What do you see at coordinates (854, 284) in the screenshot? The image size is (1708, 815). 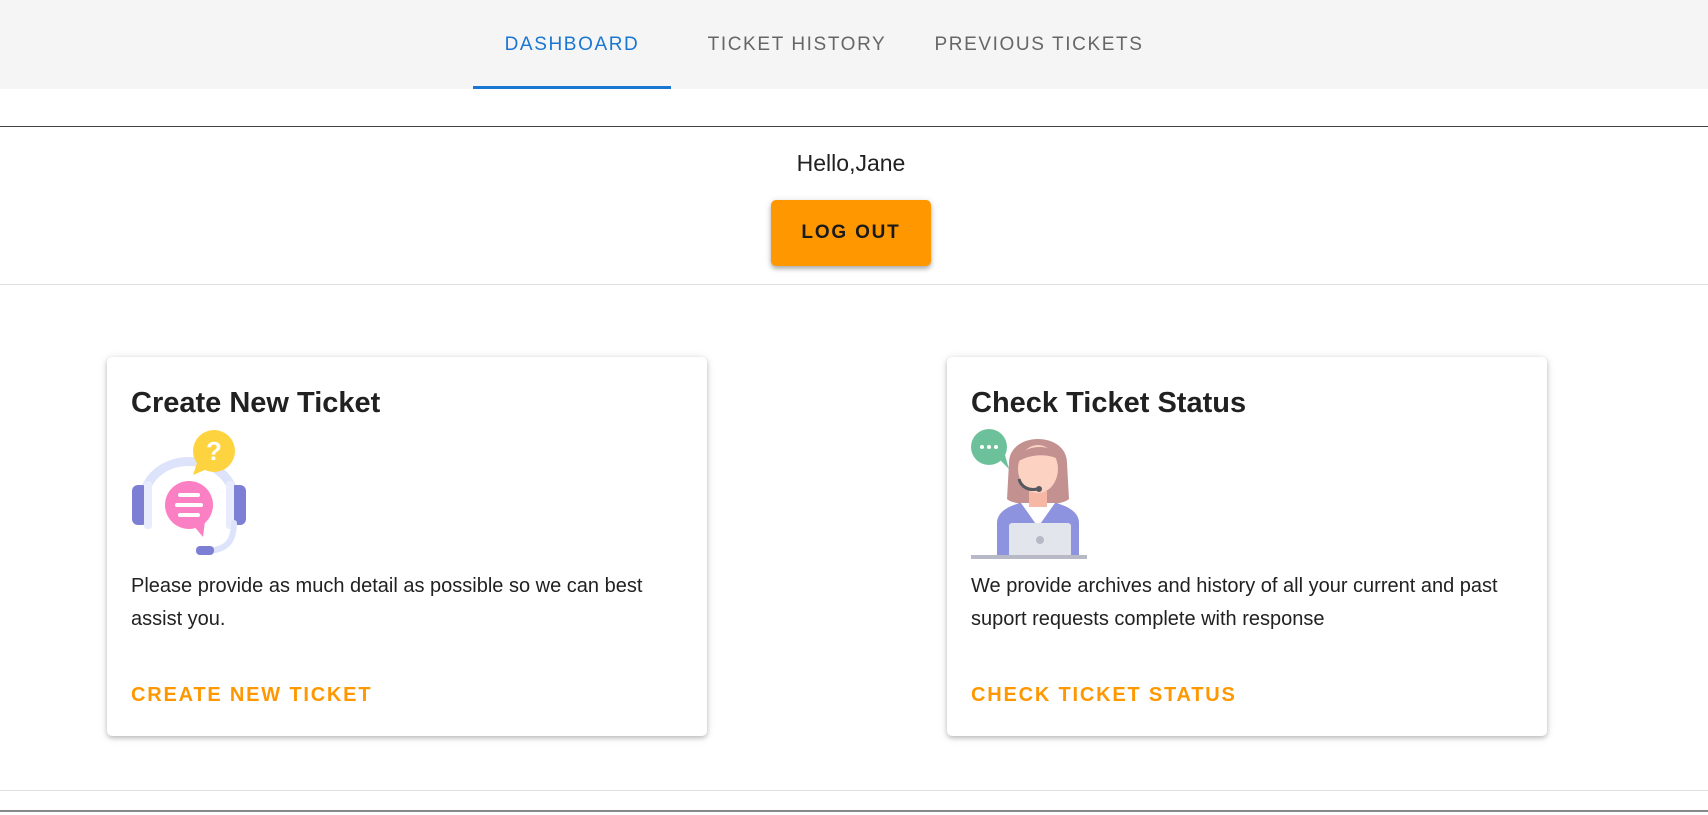 I see `section-divider` at bounding box center [854, 284].